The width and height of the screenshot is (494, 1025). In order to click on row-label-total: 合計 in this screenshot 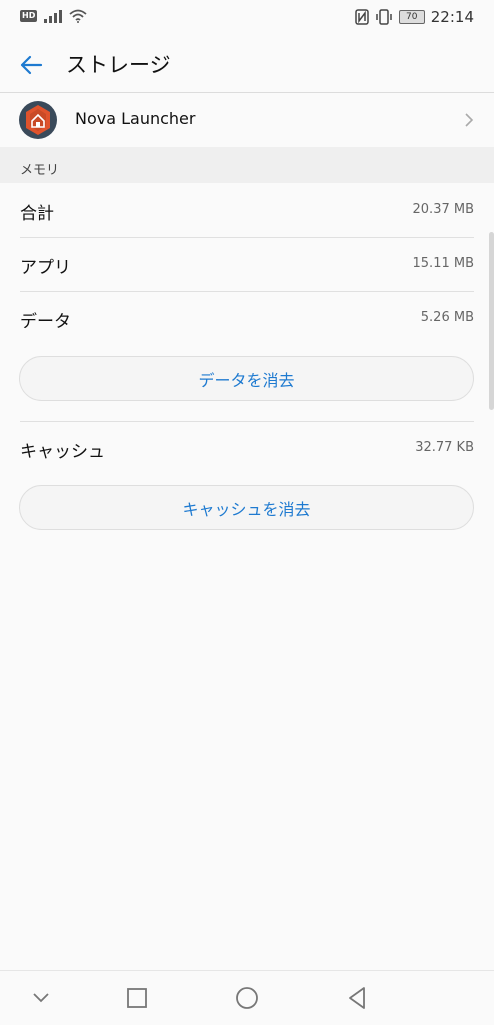, I will do `click(37, 214)`.